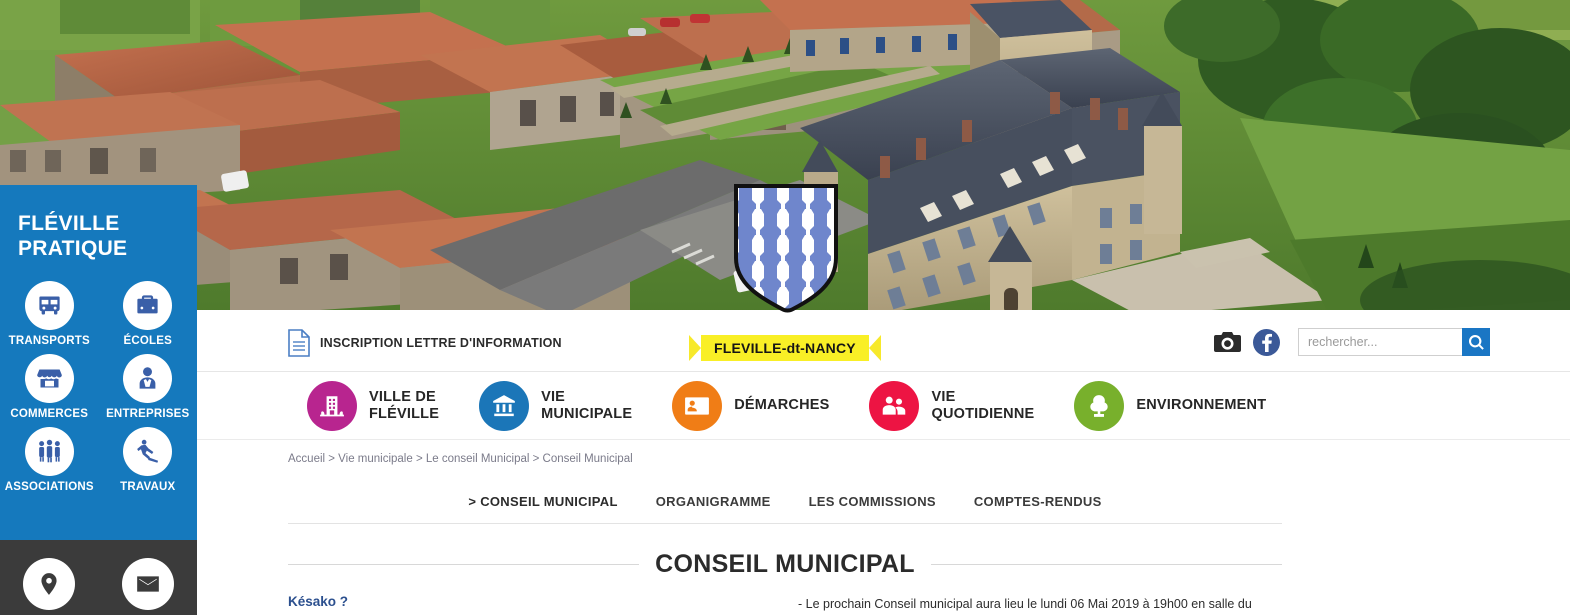 The image size is (1570, 615). Describe the element at coordinates (441, 343) in the screenshot. I see `newsletter-label: INSCRIPTION LETTRE D'INFORMATION` at that location.